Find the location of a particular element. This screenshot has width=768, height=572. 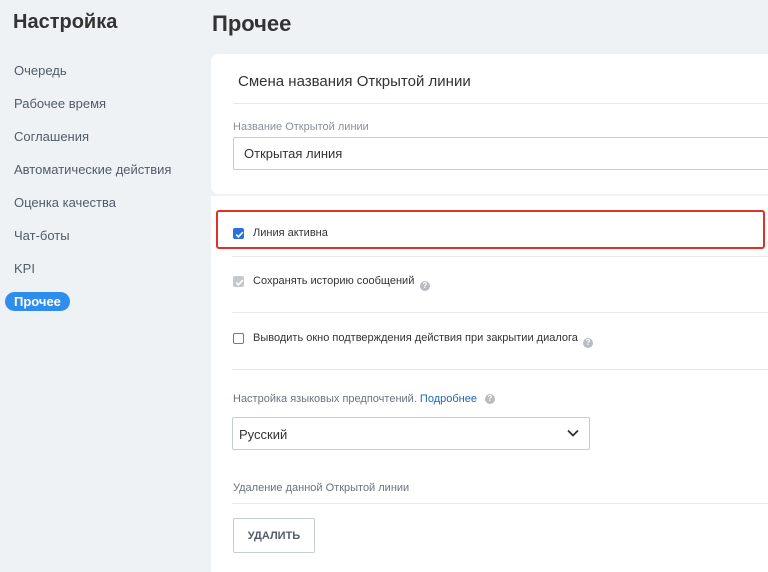

language-select-value: Русский is located at coordinates (263, 434).